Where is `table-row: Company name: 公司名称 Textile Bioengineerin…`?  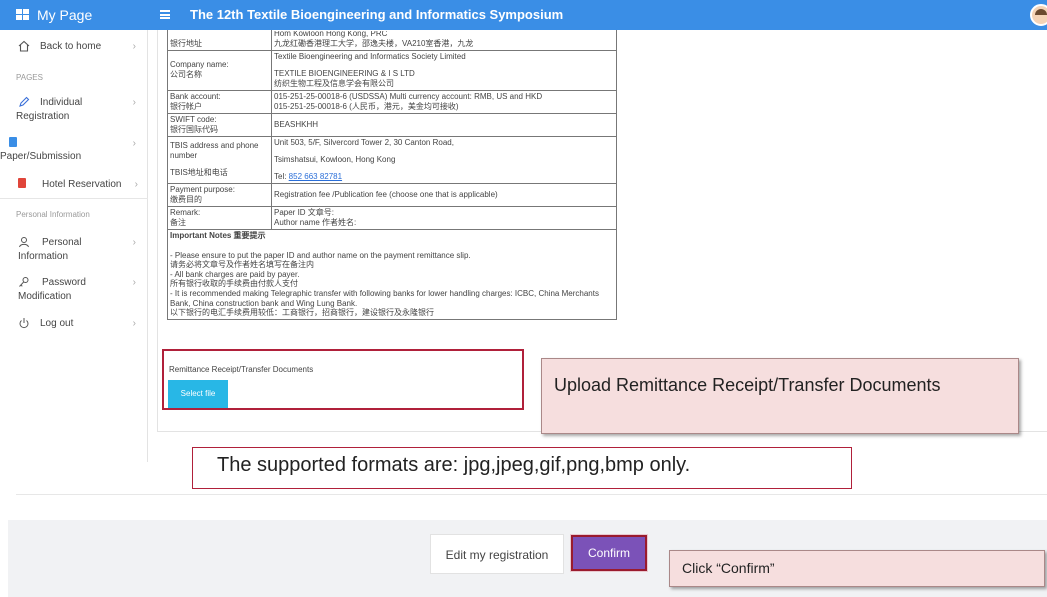 table-row: Company name: 公司名称 Textile Bioengineerin… is located at coordinates (392, 70).